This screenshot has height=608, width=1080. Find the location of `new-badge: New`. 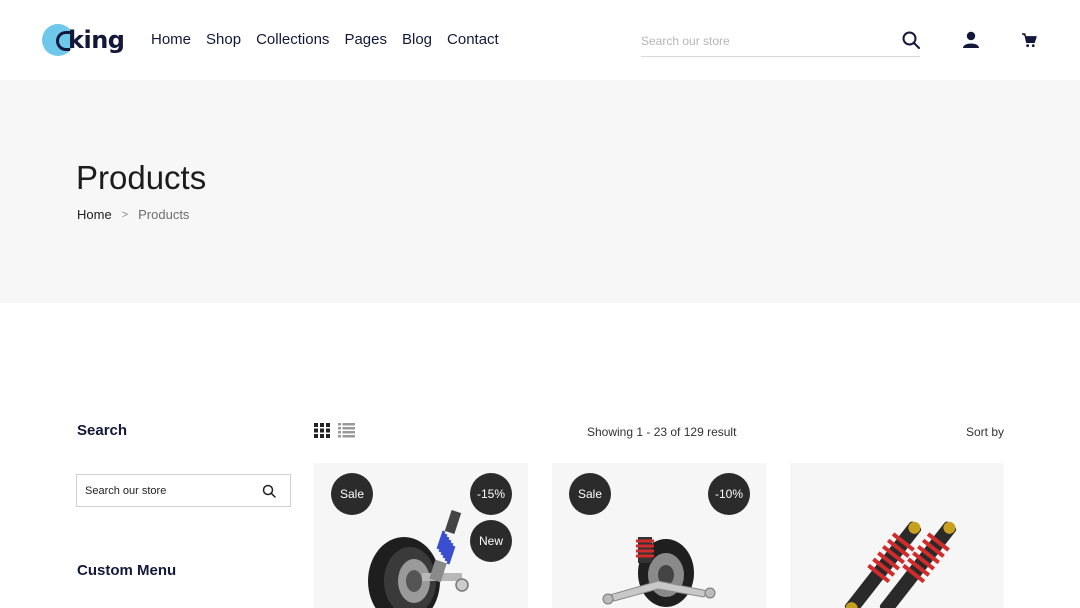

new-badge: New is located at coordinates (491, 541).